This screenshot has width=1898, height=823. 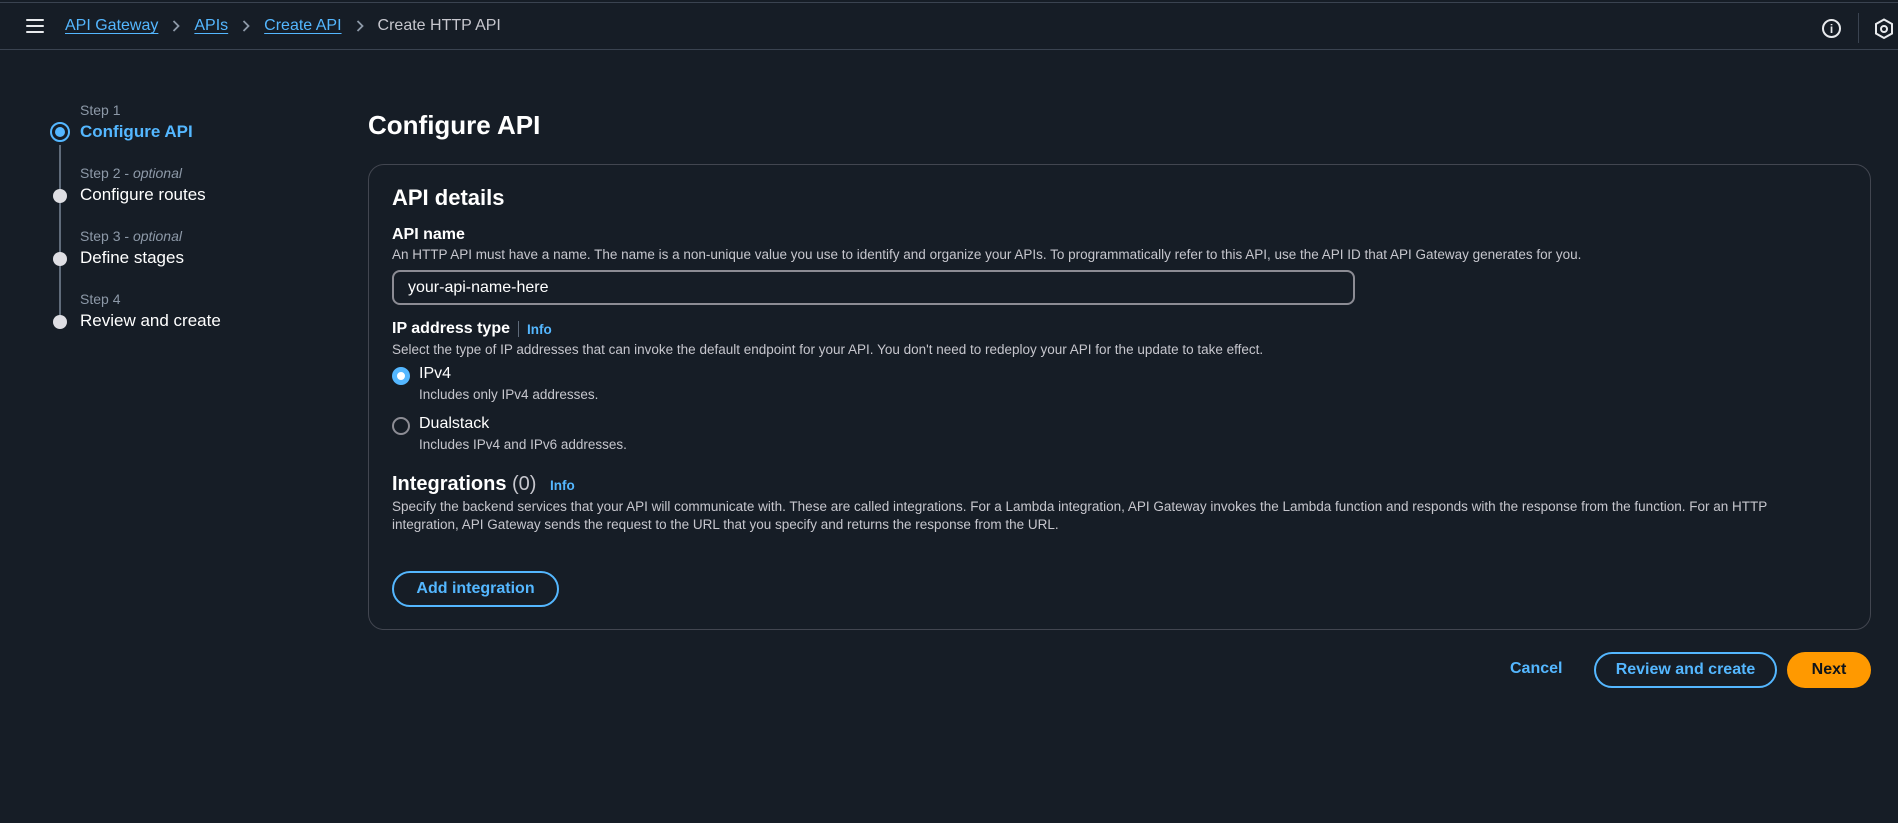 I want to click on step-label: Step 3 - optional, so click(x=131, y=236).